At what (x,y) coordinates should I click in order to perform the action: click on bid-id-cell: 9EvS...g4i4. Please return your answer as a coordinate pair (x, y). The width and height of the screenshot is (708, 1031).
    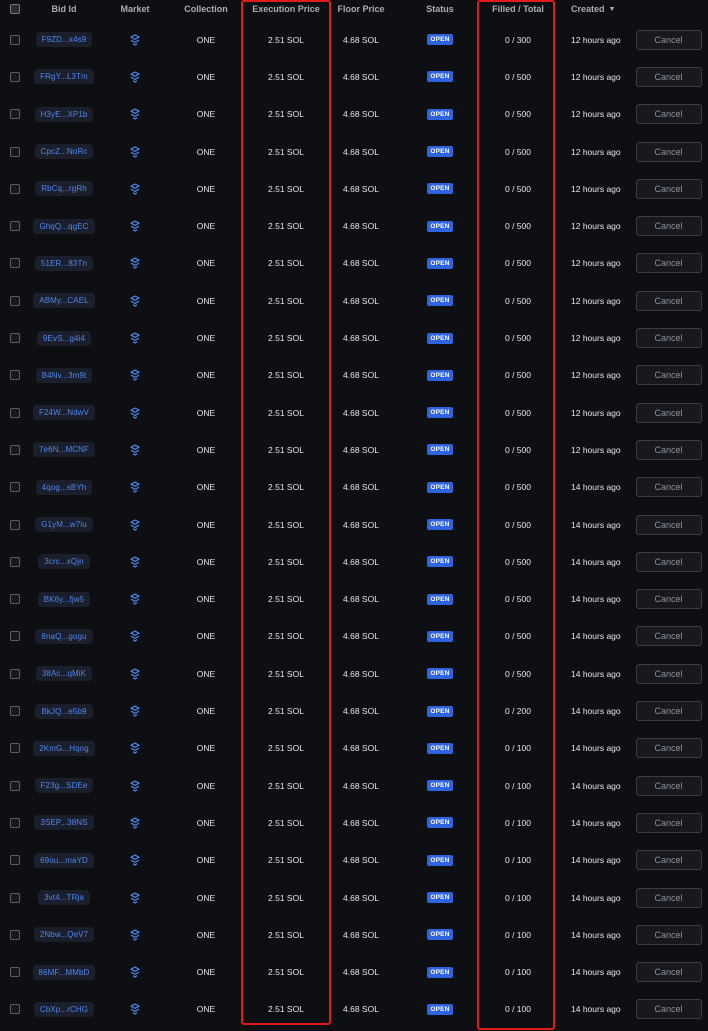
    Looking at the image, I should click on (64, 337).